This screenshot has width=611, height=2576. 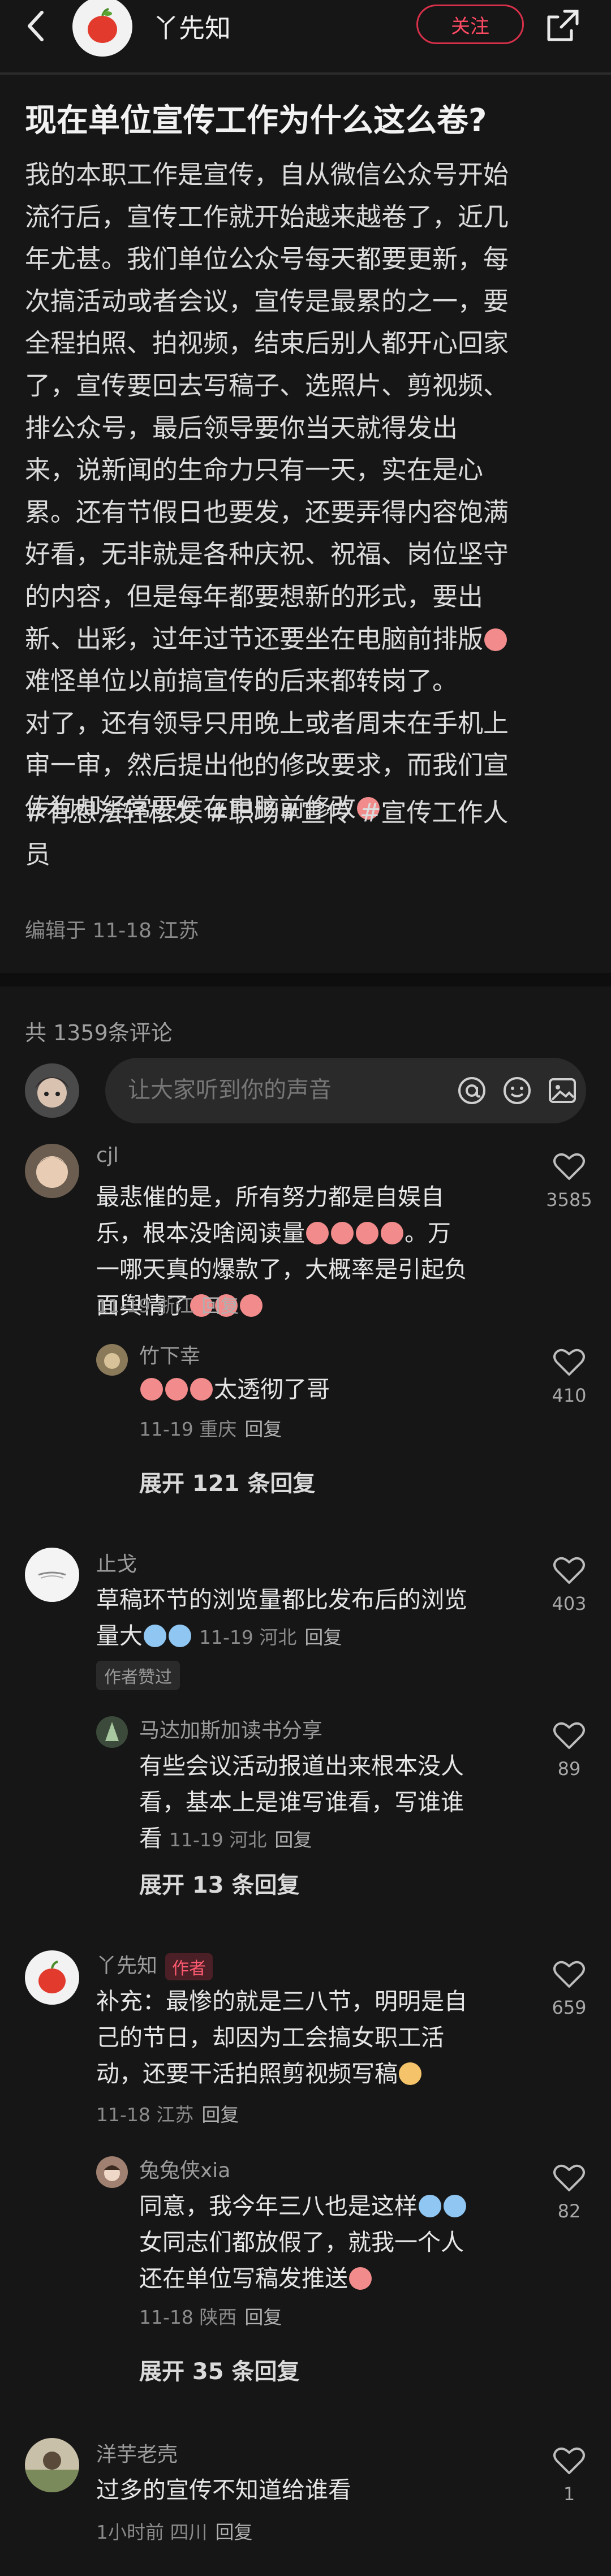 What do you see at coordinates (200, 1233) in the screenshot?
I see `comment-line-text: 乐，根本没啥阅读量` at bounding box center [200, 1233].